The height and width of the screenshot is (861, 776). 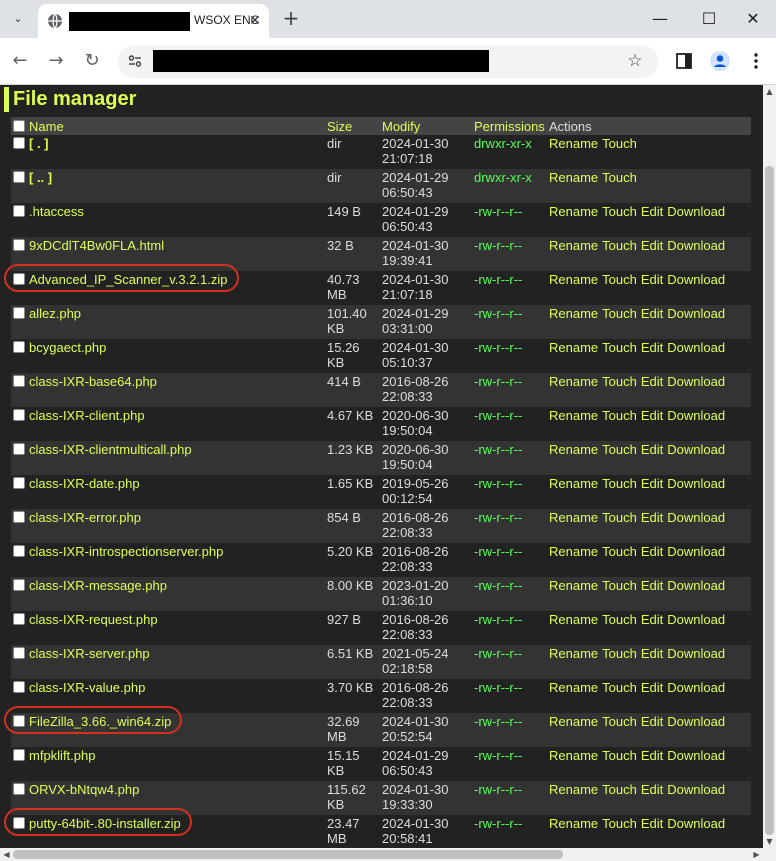 What do you see at coordinates (753, 19) in the screenshot?
I see `close-window-button: ✕` at bounding box center [753, 19].